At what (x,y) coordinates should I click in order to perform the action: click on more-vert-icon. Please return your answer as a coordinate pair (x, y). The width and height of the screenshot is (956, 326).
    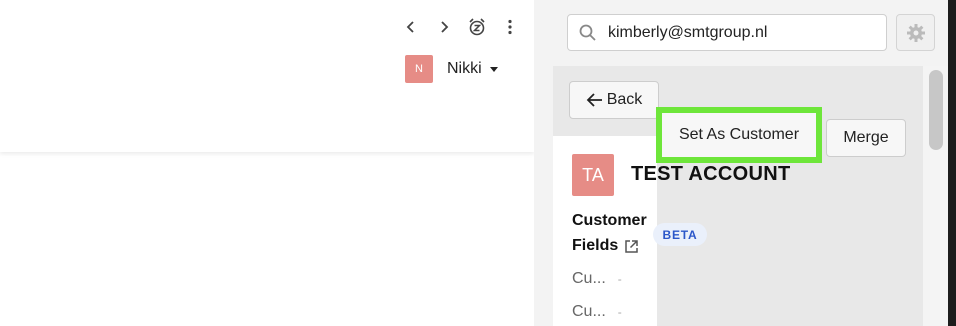
    Looking at the image, I should click on (510, 27).